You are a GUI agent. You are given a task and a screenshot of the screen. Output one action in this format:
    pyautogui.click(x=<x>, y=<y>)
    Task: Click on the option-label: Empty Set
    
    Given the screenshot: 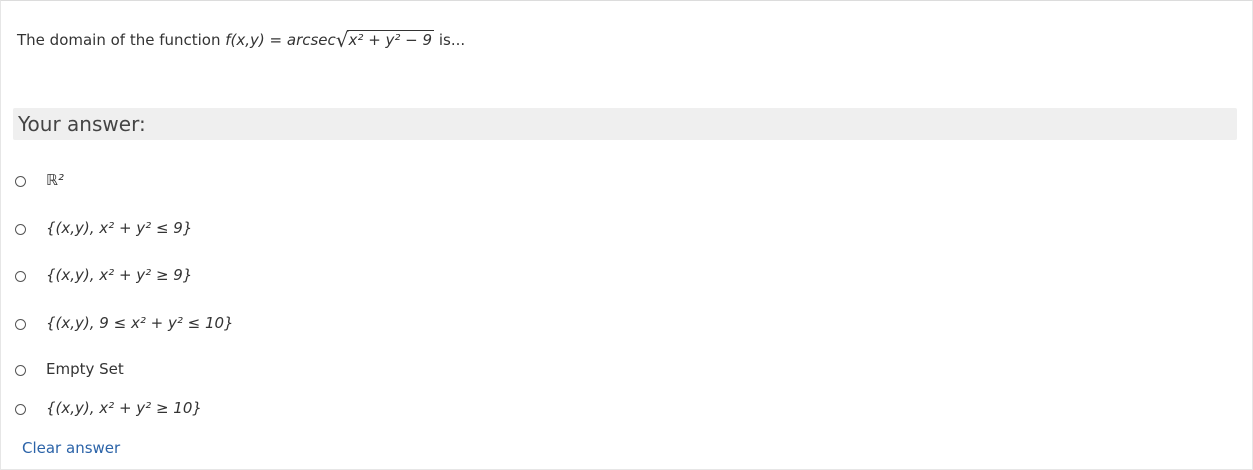 What is the action you would take?
    pyautogui.click(x=85, y=369)
    